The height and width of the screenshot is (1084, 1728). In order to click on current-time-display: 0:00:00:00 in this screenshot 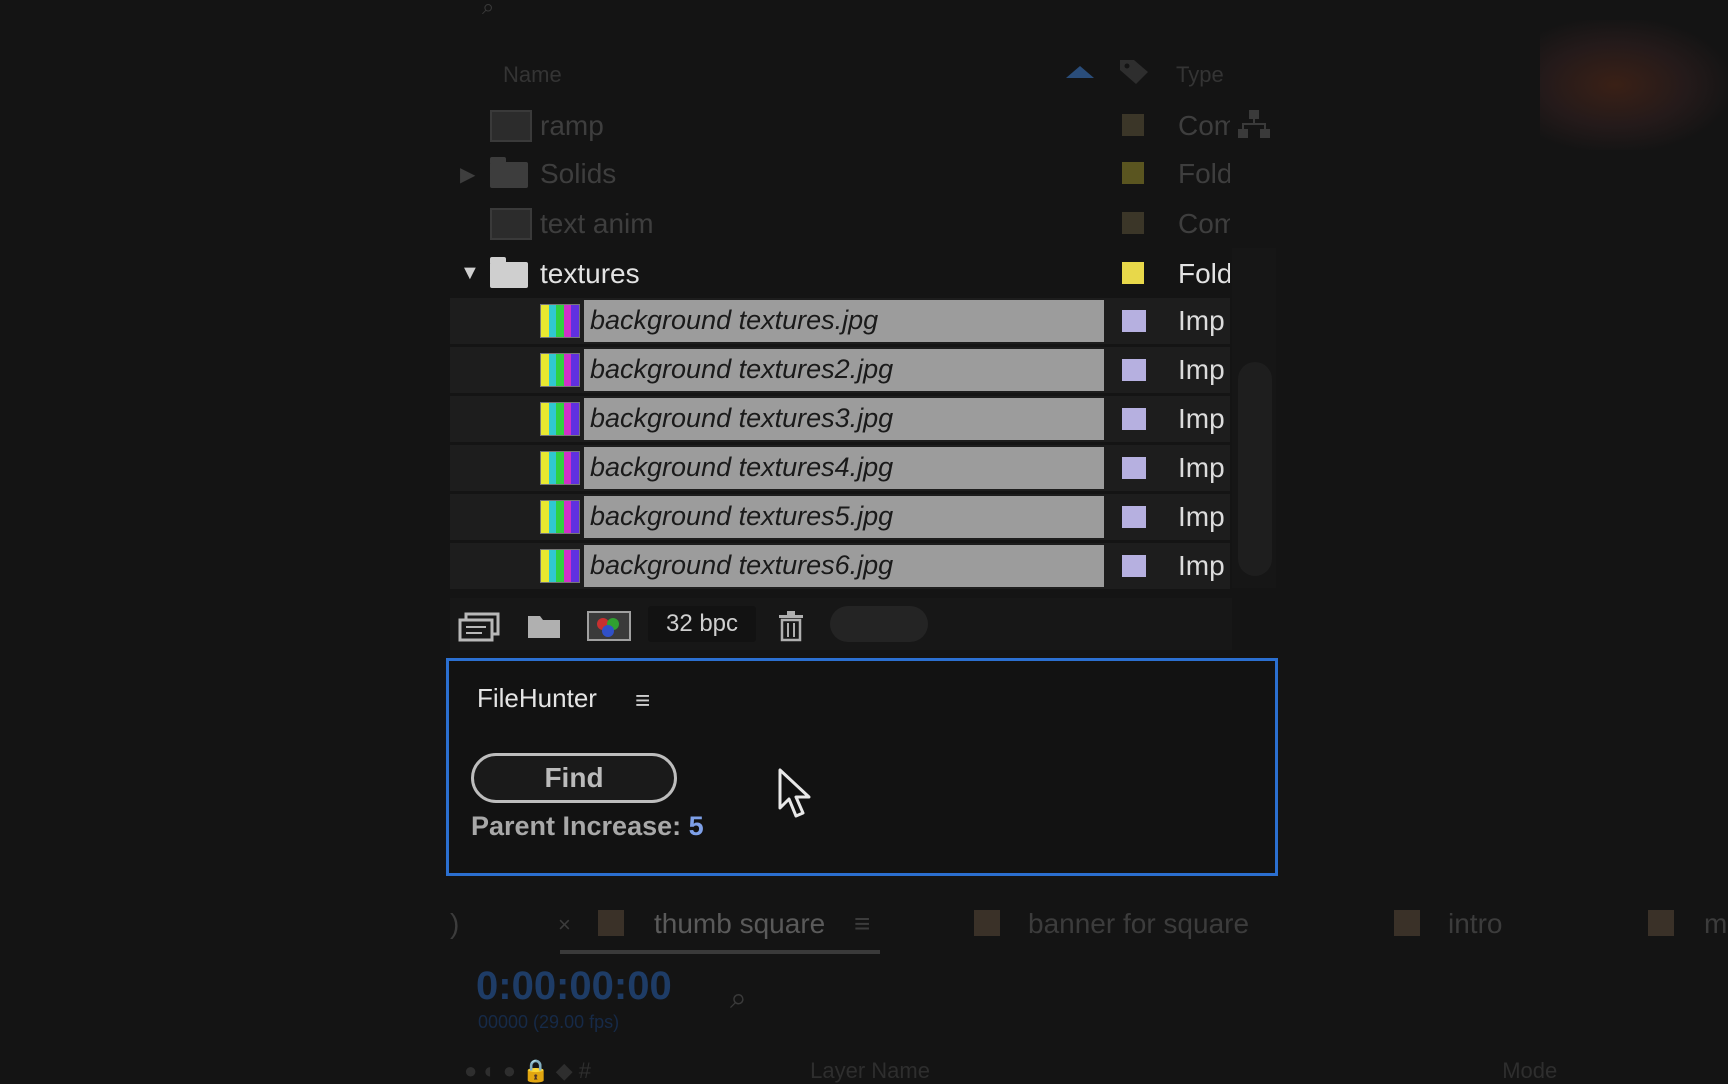, I will do `click(574, 986)`.